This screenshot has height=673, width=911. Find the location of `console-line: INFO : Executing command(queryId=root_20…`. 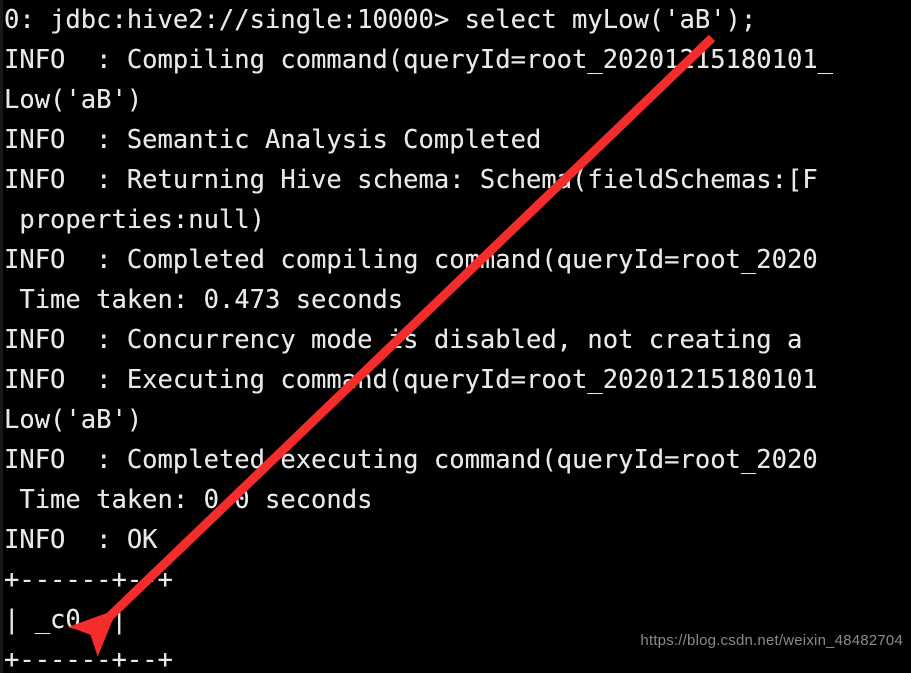

console-line: INFO : Executing command(queryId=root_20… is located at coordinates (411, 380).